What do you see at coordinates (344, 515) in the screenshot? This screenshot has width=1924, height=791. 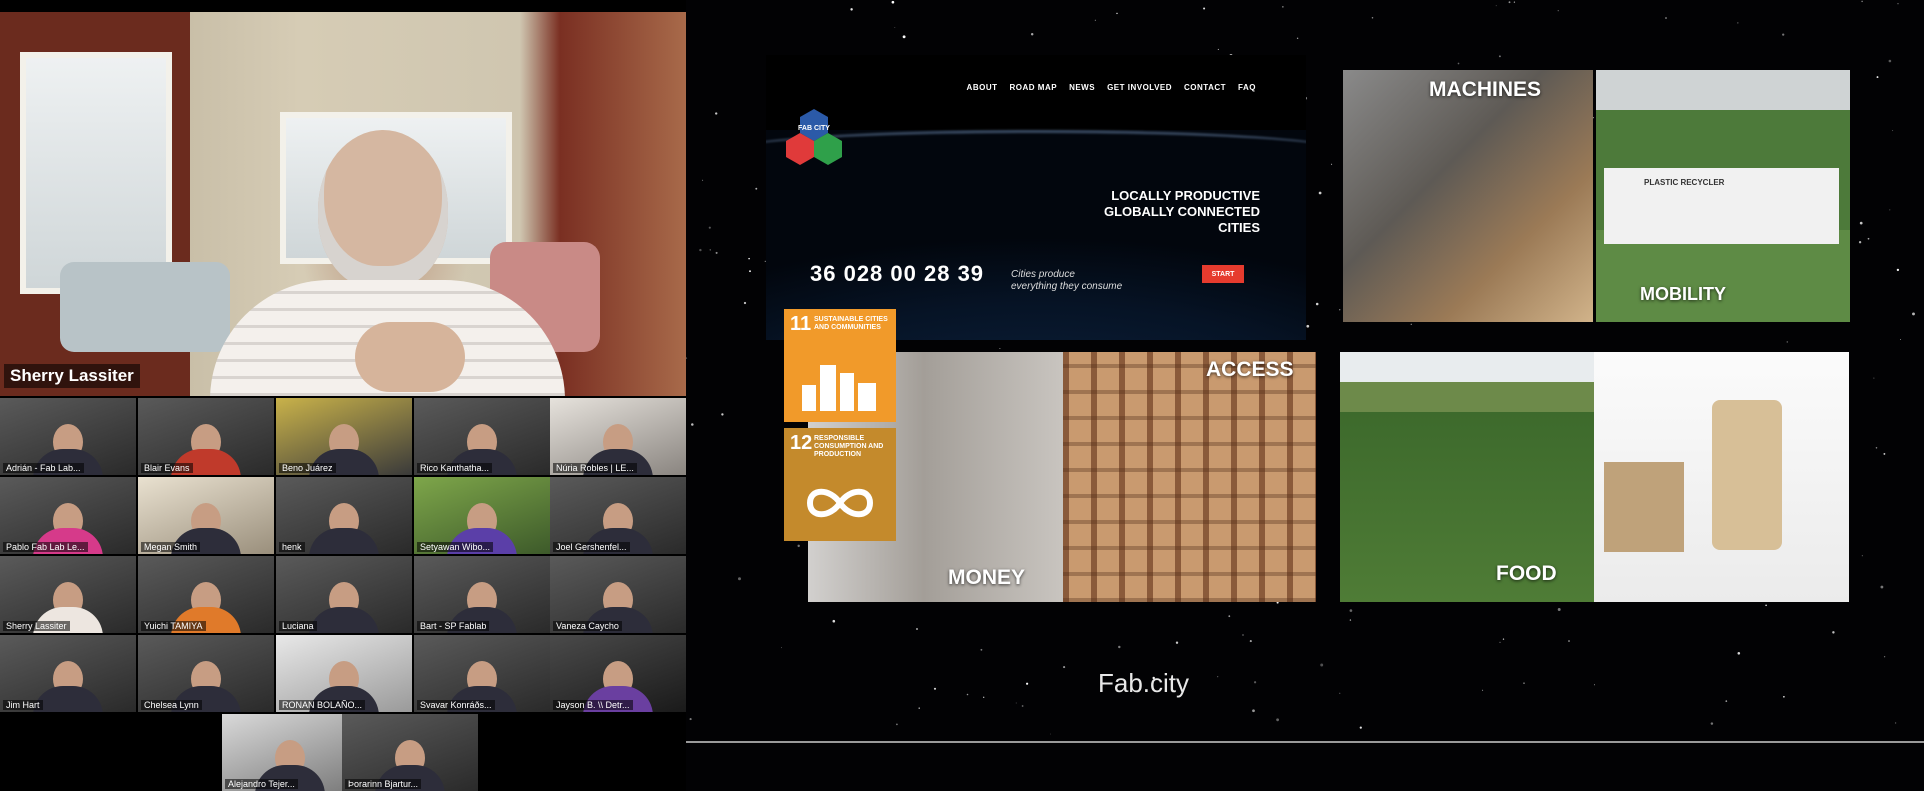 I see `participant-tile: henk` at bounding box center [344, 515].